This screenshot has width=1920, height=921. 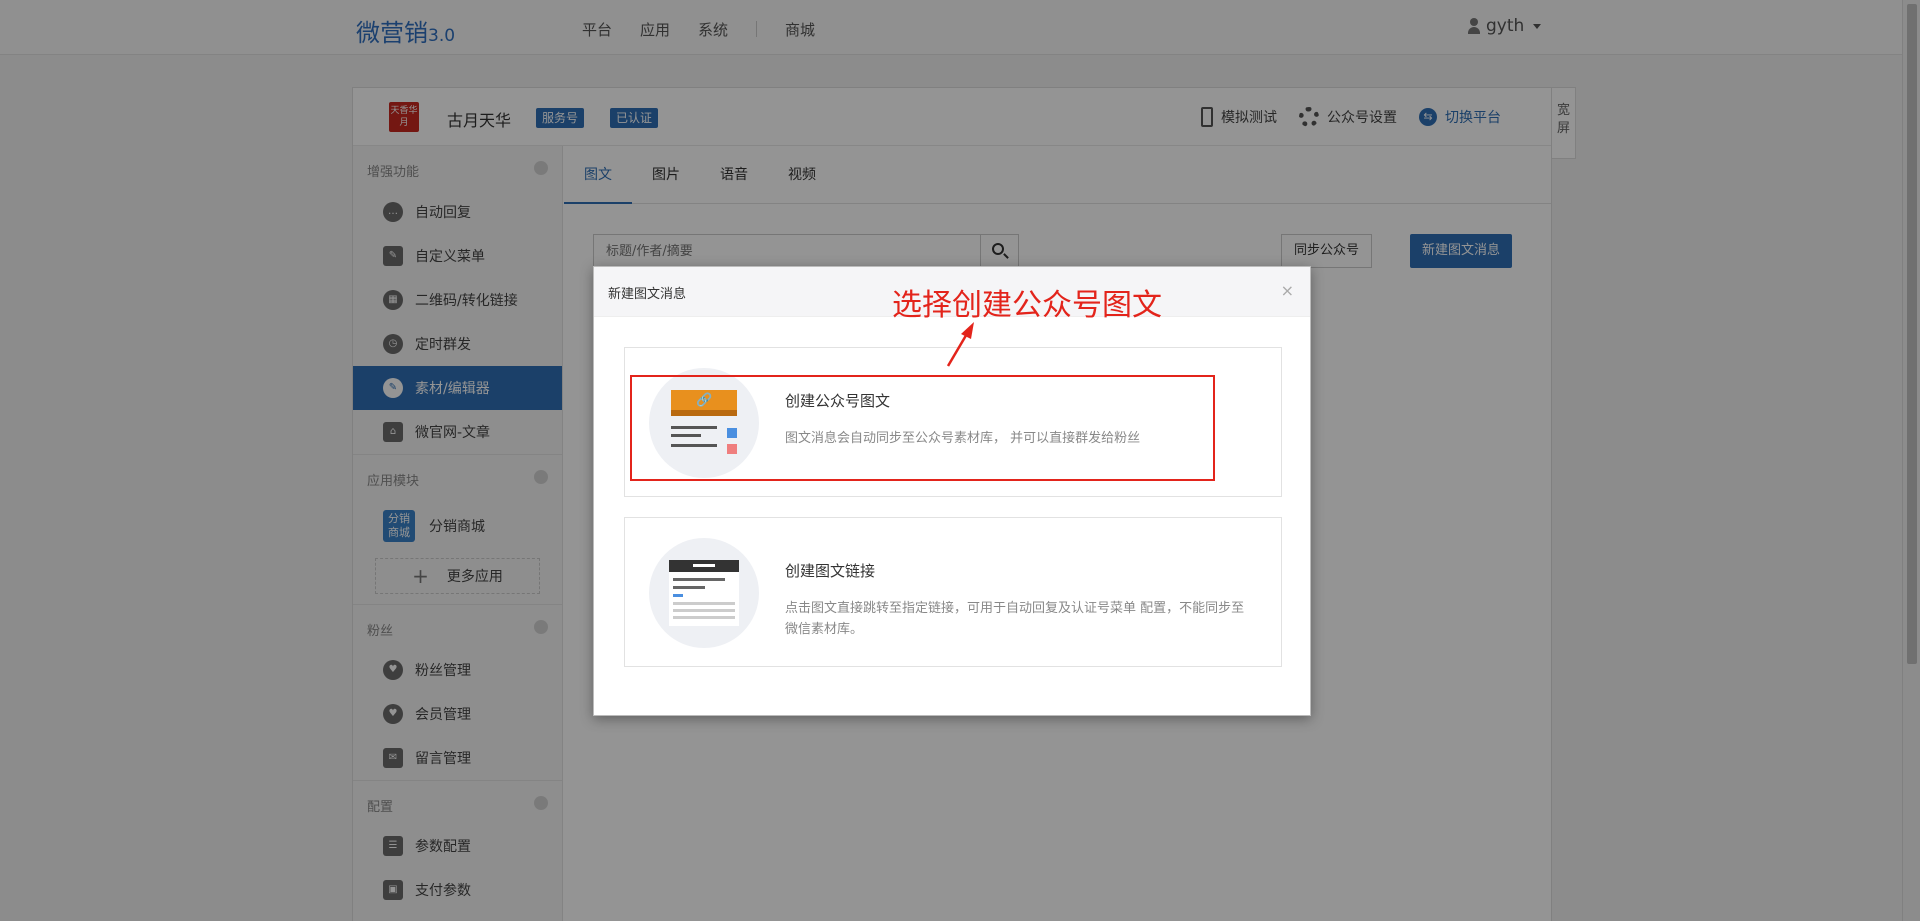 I want to click on dialog-title: 新建图文消息, so click(x=647, y=294).